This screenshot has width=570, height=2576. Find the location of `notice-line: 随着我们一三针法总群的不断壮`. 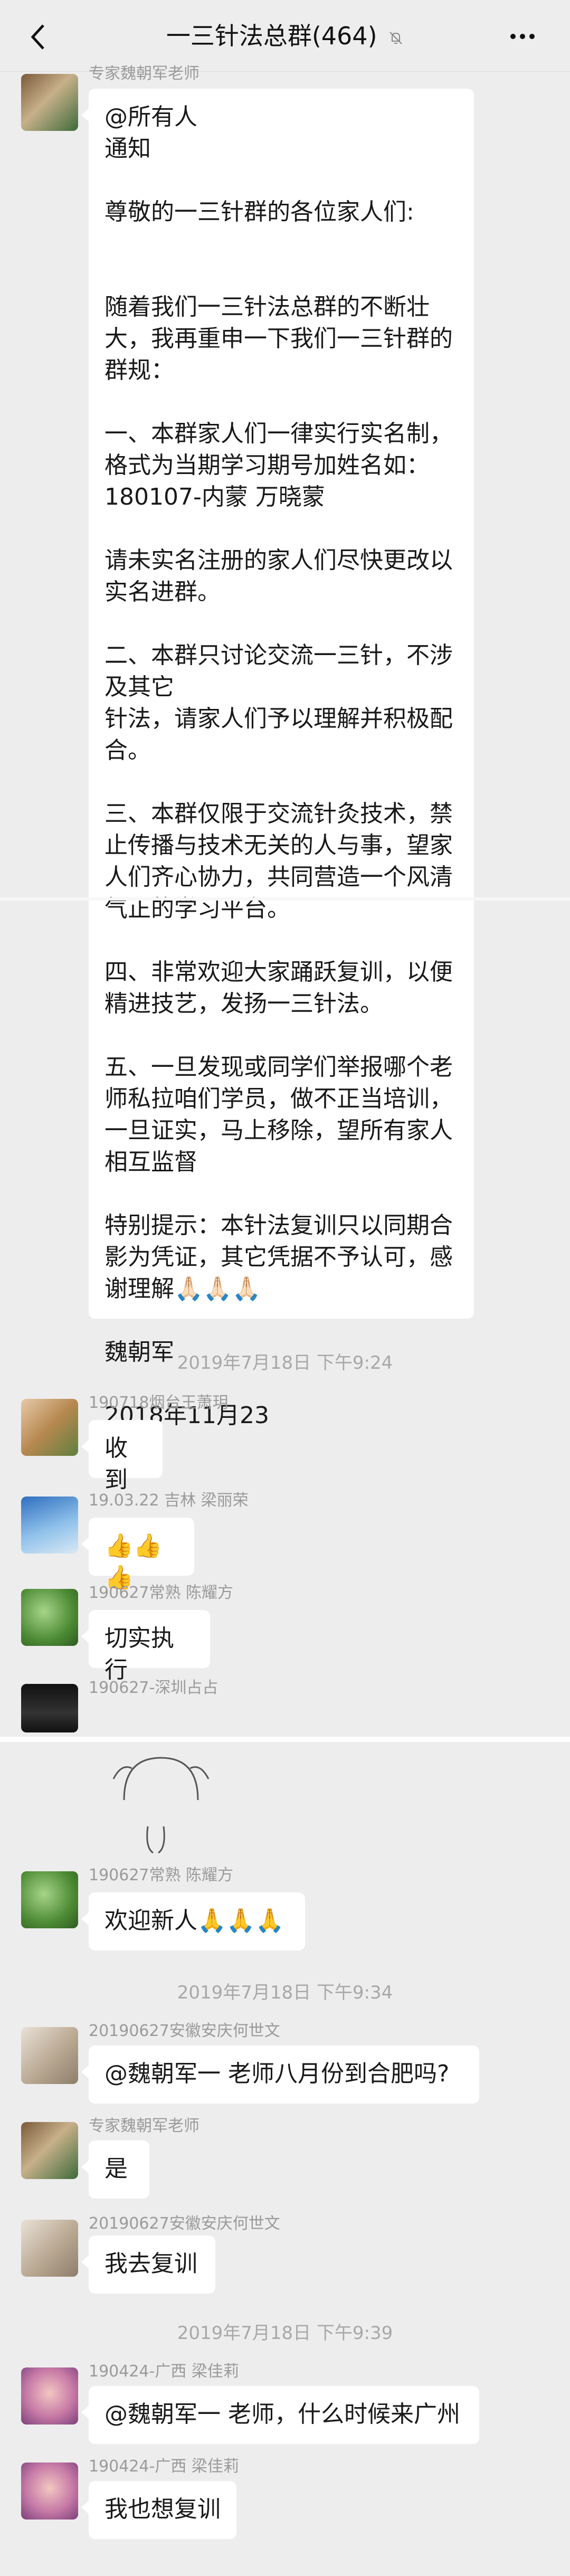

notice-line: 随着我们一三针法总群的不断壮 is located at coordinates (267, 306).